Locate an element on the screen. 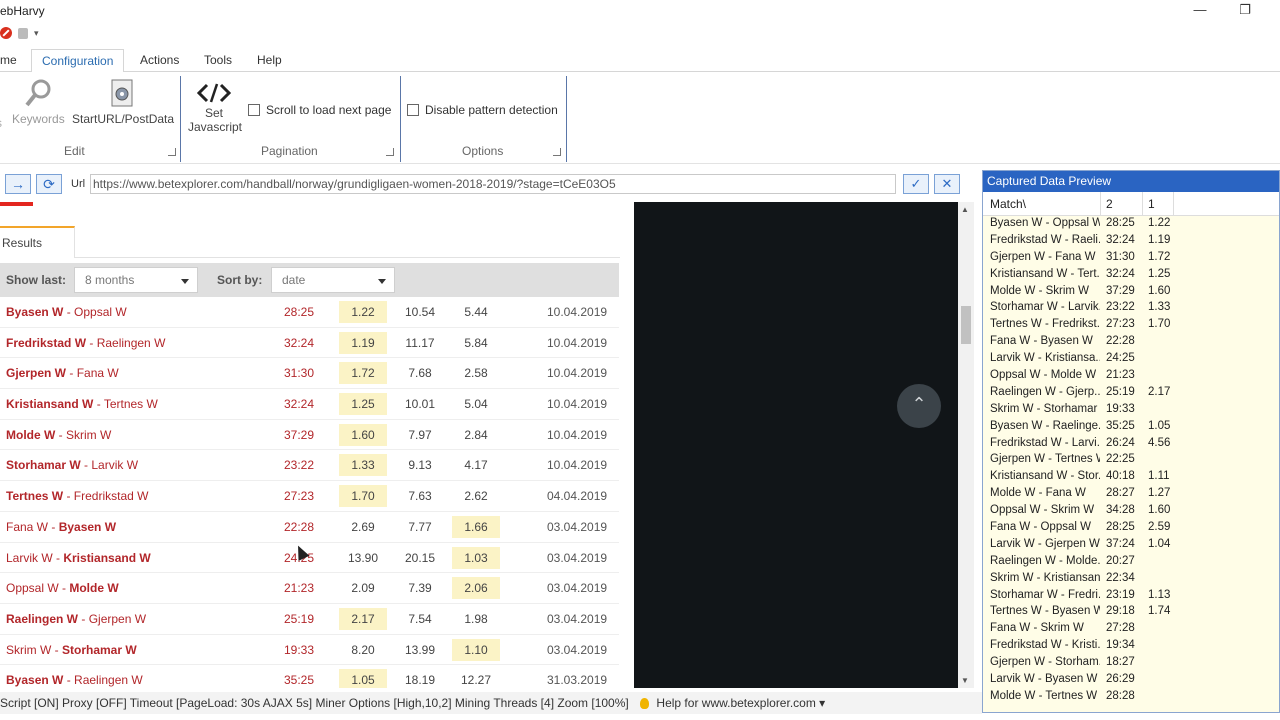 This screenshot has height=720, width=1280. restore-button: ❐ is located at coordinates (1245, 11).